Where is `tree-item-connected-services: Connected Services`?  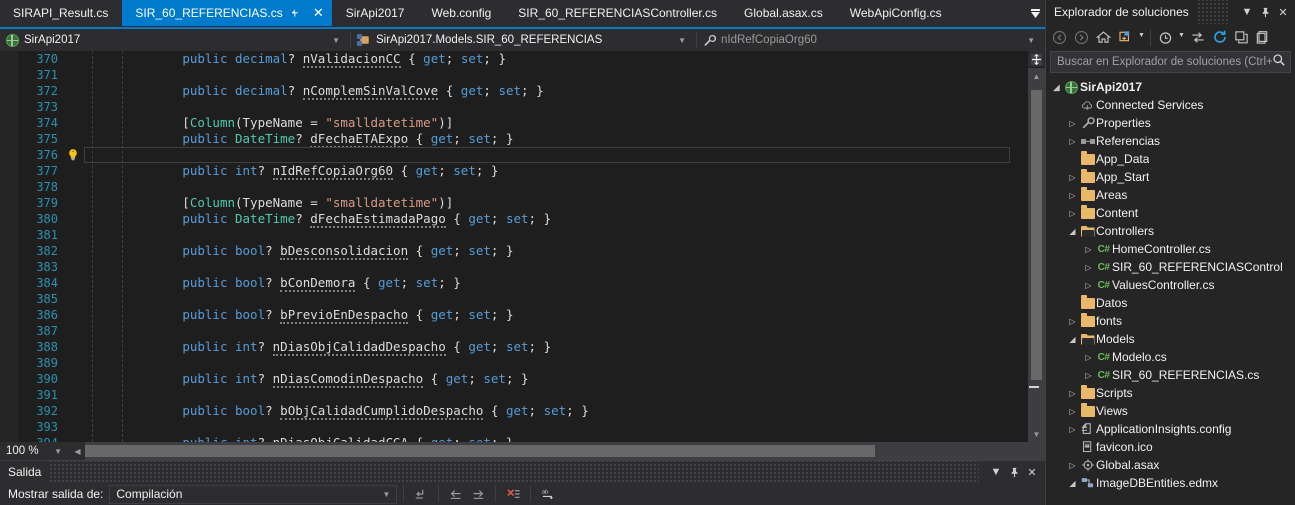
tree-item-connected-services: Connected Services is located at coordinates (1170, 105).